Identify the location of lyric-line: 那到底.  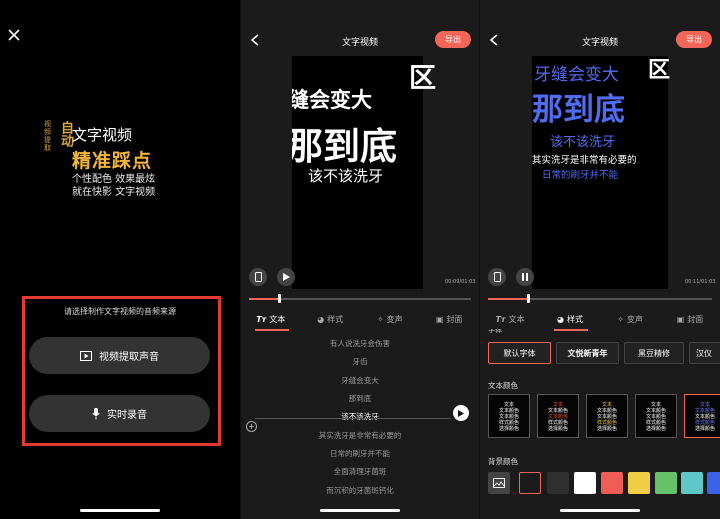
(360, 398).